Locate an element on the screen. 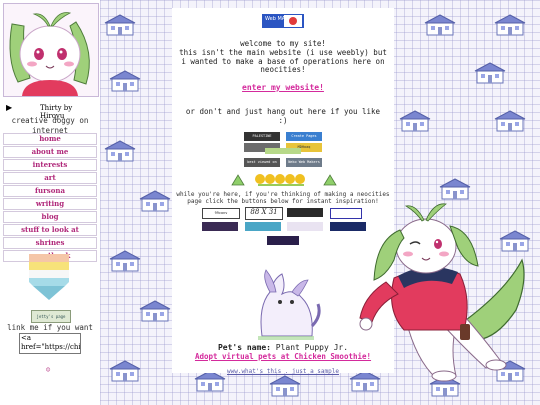 The height and width of the screenshot is (405, 540). button-99conv: 99conv is located at coordinates (221, 213).